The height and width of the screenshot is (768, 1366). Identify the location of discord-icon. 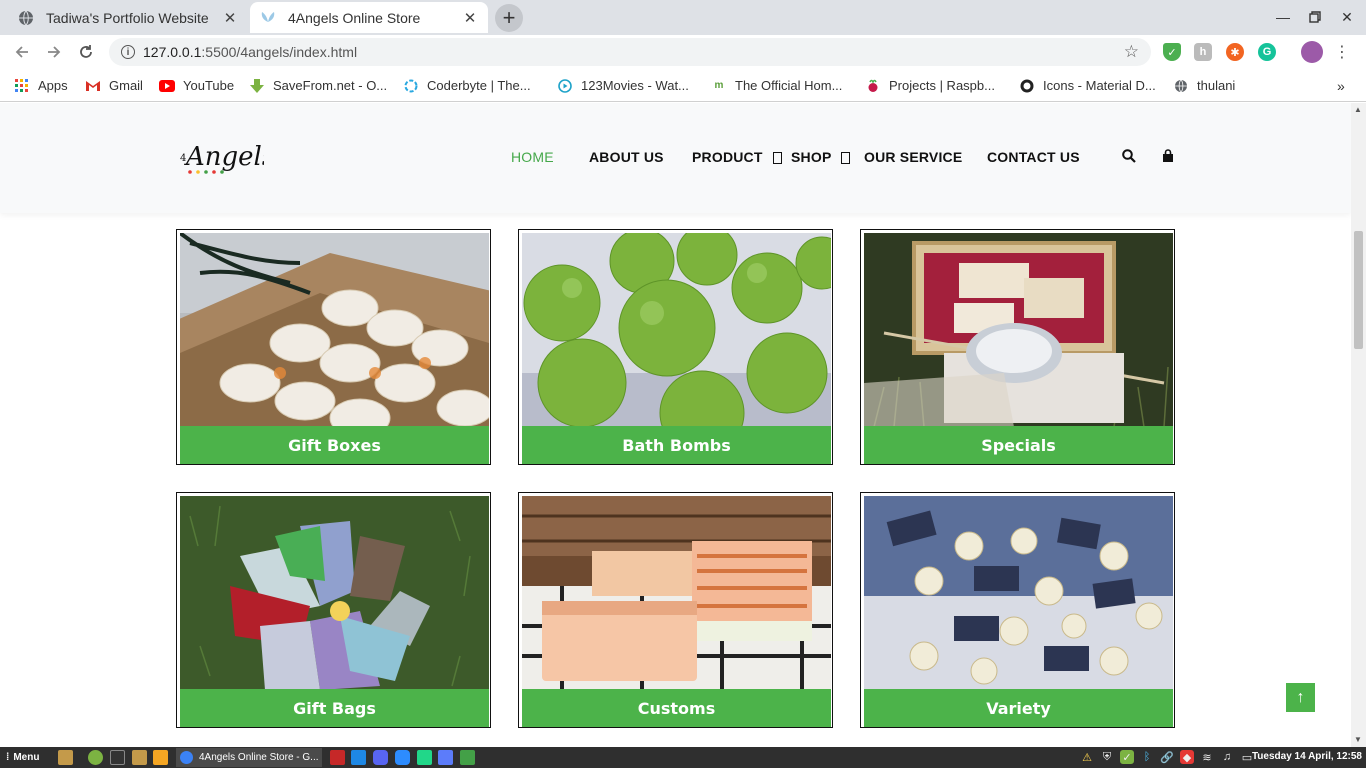
(380, 757).